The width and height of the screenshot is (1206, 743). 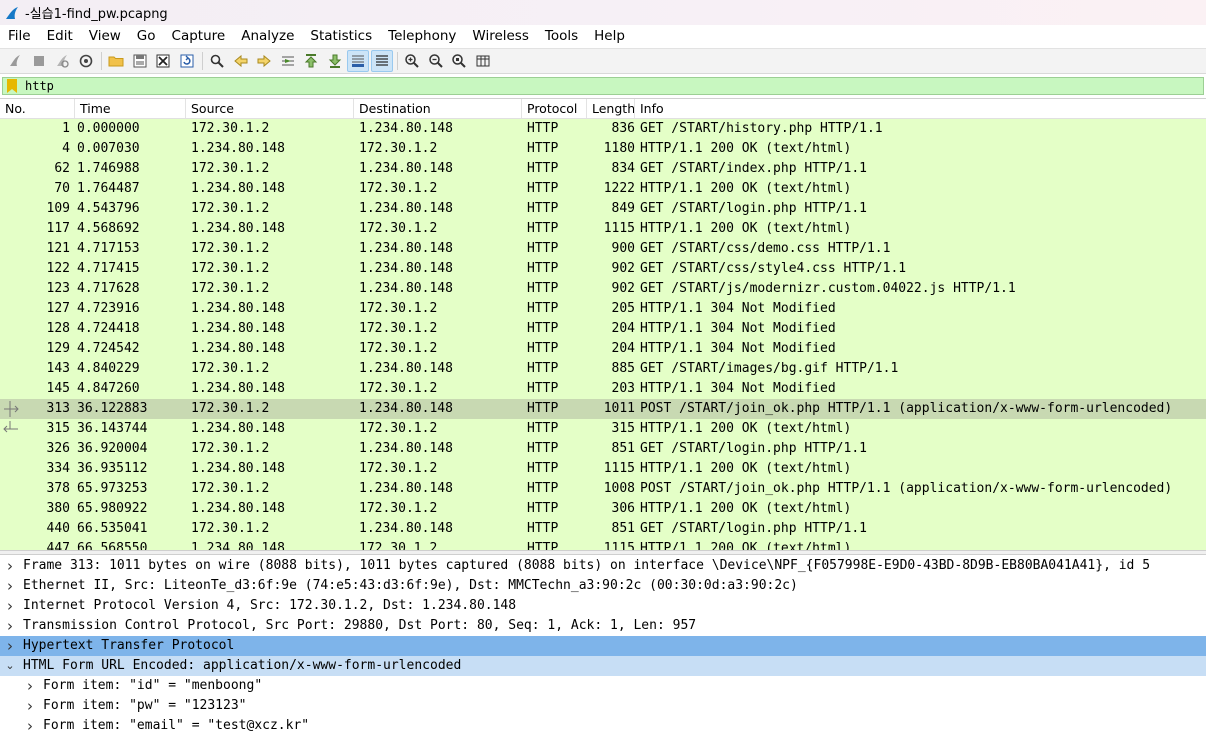 What do you see at coordinates (230, 208) in the screenshot?
I see `cell-src: 172.30.1.2` at bounding box center [230, 208].